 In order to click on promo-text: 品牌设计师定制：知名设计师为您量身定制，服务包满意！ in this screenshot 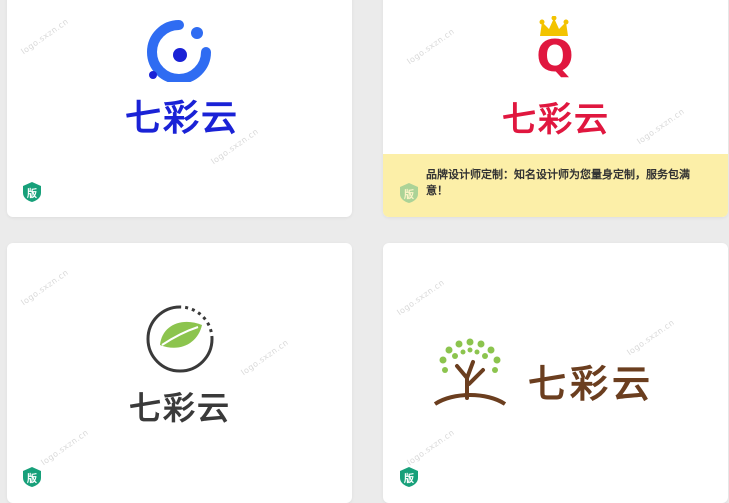, I will do `click(558, 182)`.